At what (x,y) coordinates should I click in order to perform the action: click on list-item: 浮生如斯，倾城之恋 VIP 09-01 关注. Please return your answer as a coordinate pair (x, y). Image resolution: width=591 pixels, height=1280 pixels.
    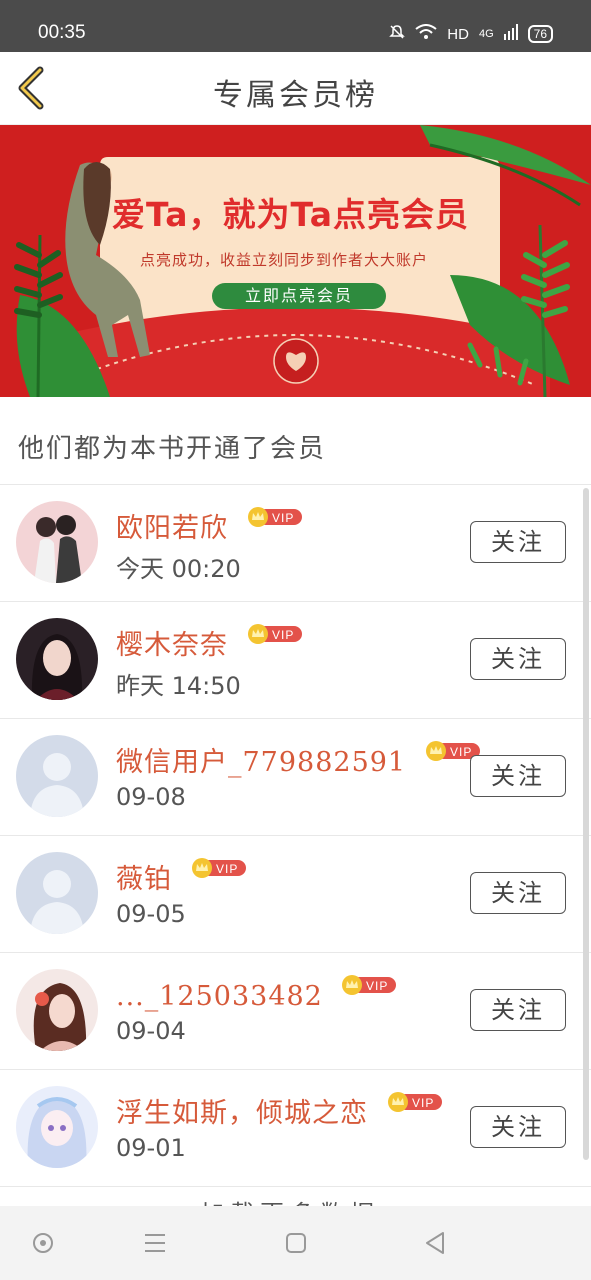
    Looking at the image, I should click on (295, 1128).